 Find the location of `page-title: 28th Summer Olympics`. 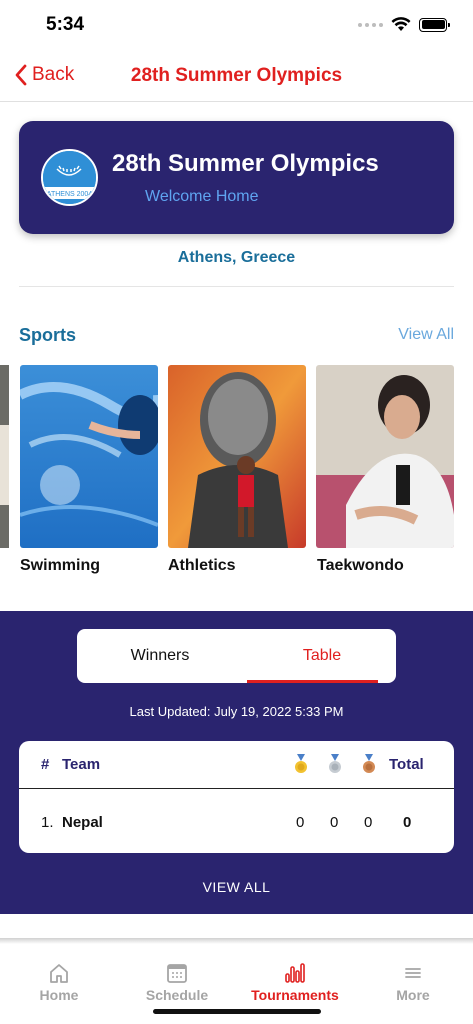

page-title: 28th Summer Olympics is located at coordinates (236, 75).